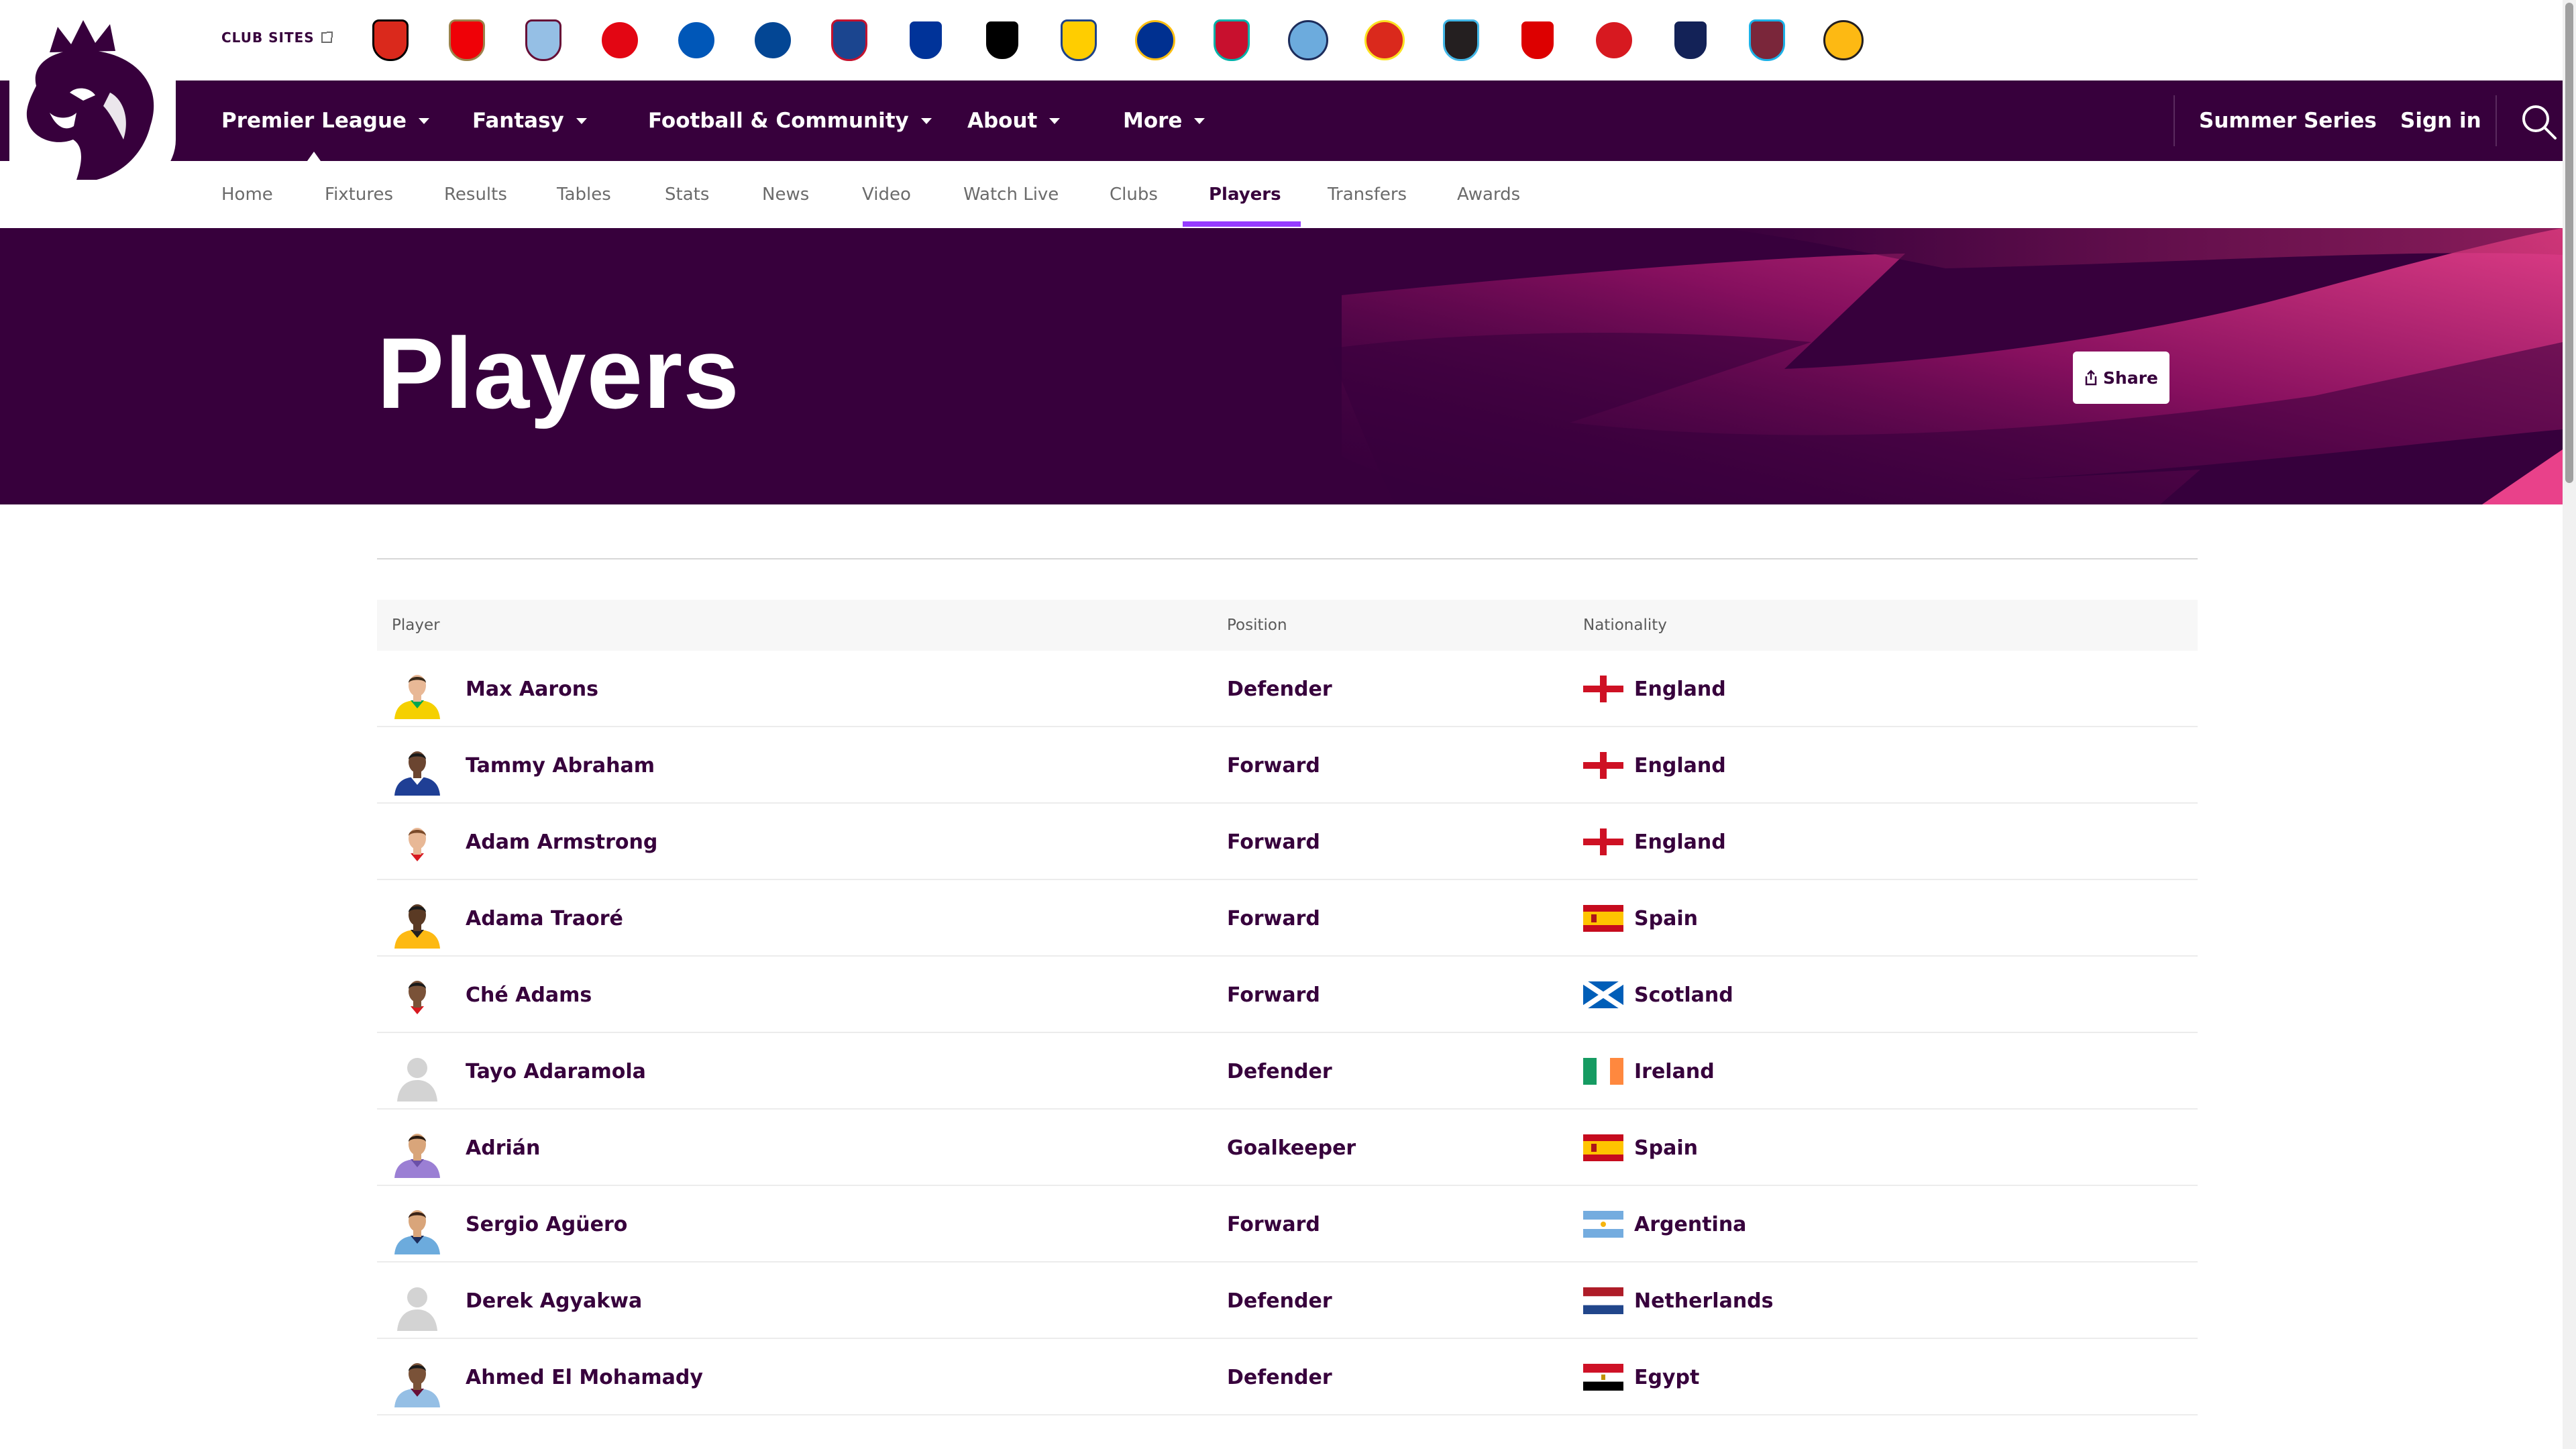 The width and height of the screenshot is (2576, 1449). I want to click on nav-fantasy: Fantasy, so click(529, 120).